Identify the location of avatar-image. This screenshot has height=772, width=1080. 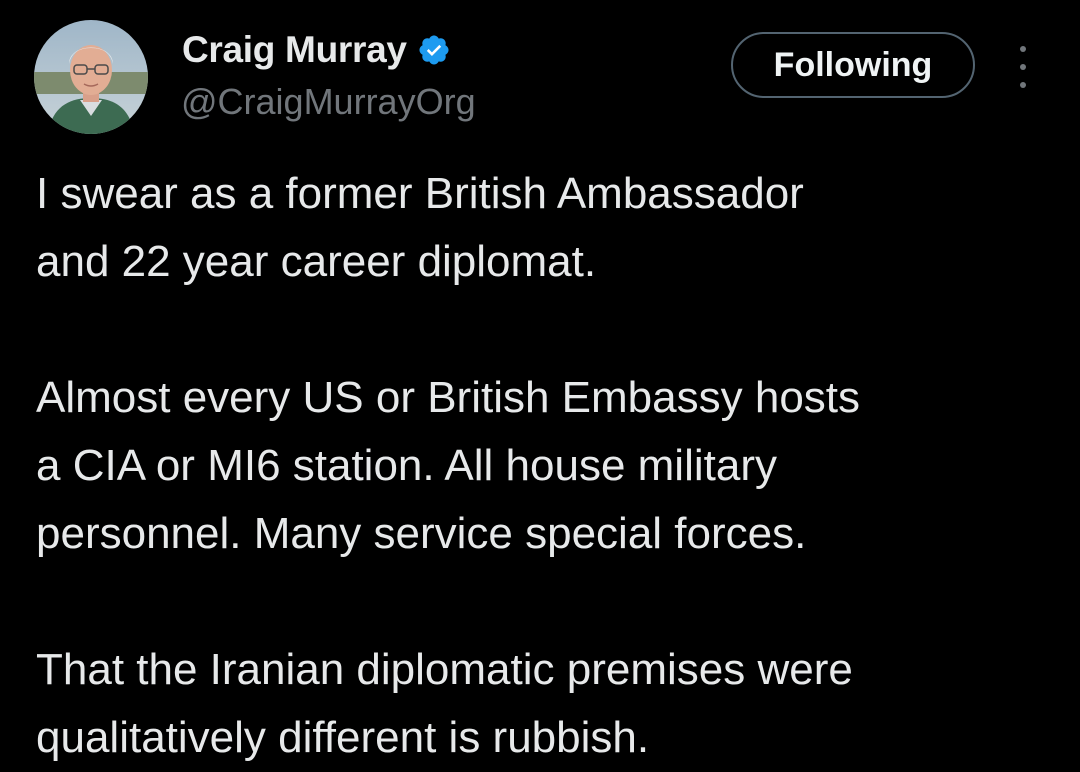
(91, 77).